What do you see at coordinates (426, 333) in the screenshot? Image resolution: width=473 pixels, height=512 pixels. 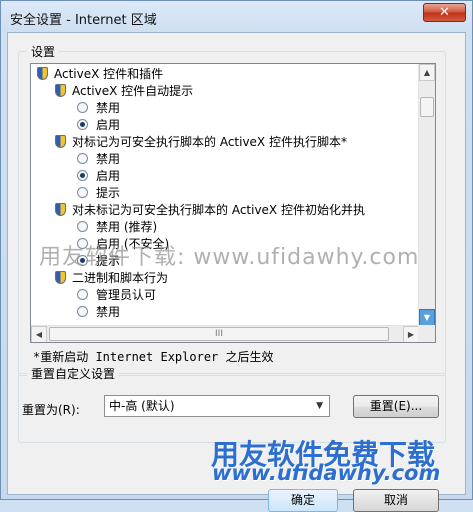 I see `scrollbar-corner` at bounding box center [426, 333].